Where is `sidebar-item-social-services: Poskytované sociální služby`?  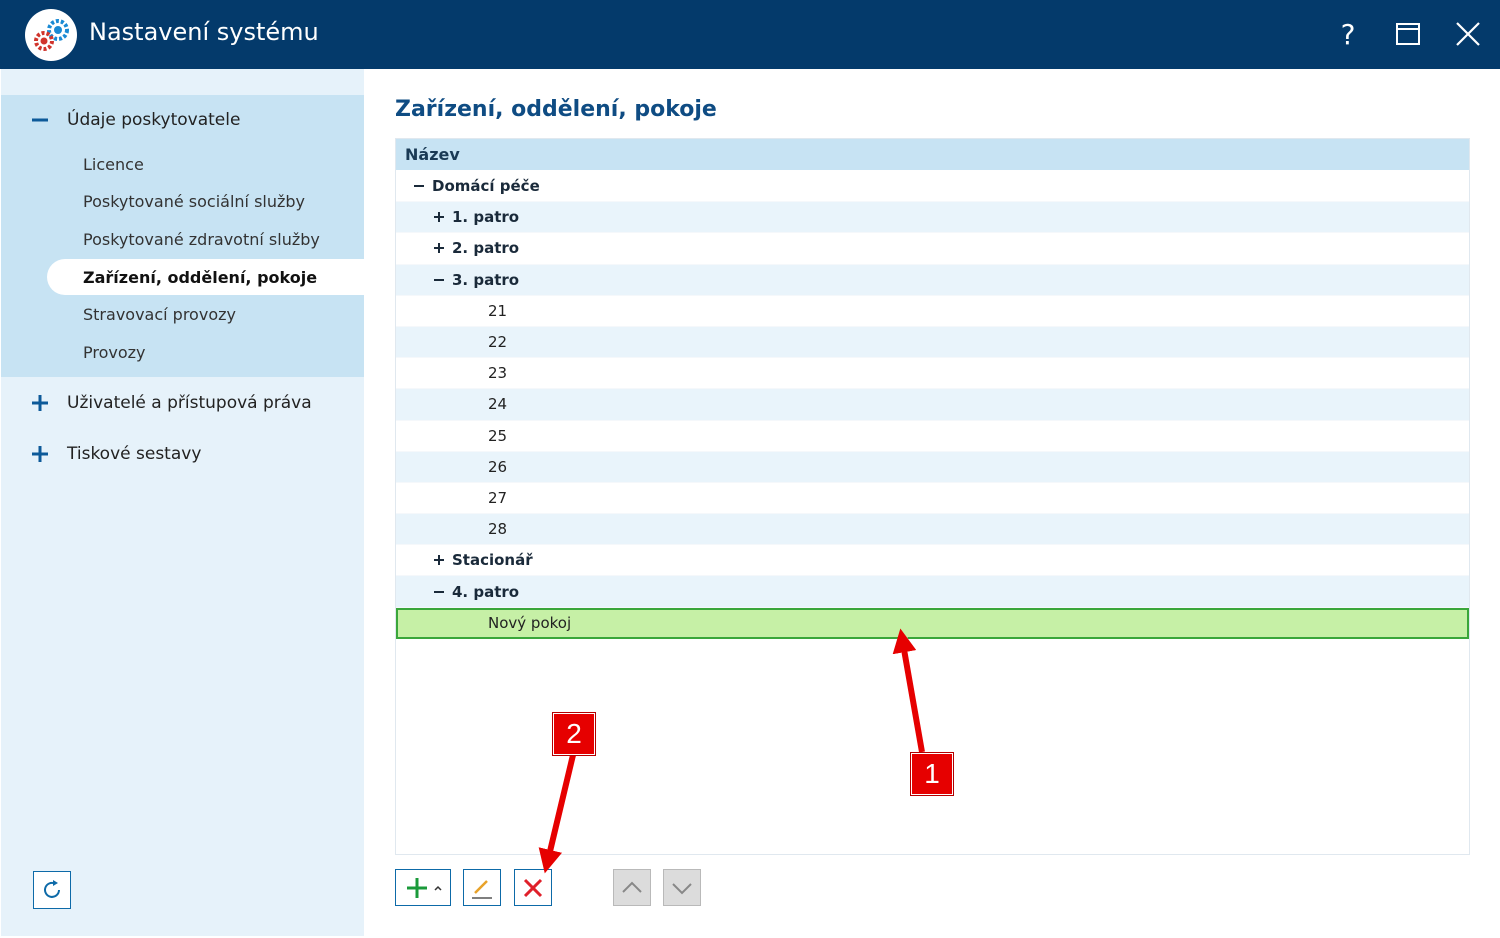 sidebar-item-social-services: Poskytované sociální služby is located at coordinates (205, 201).